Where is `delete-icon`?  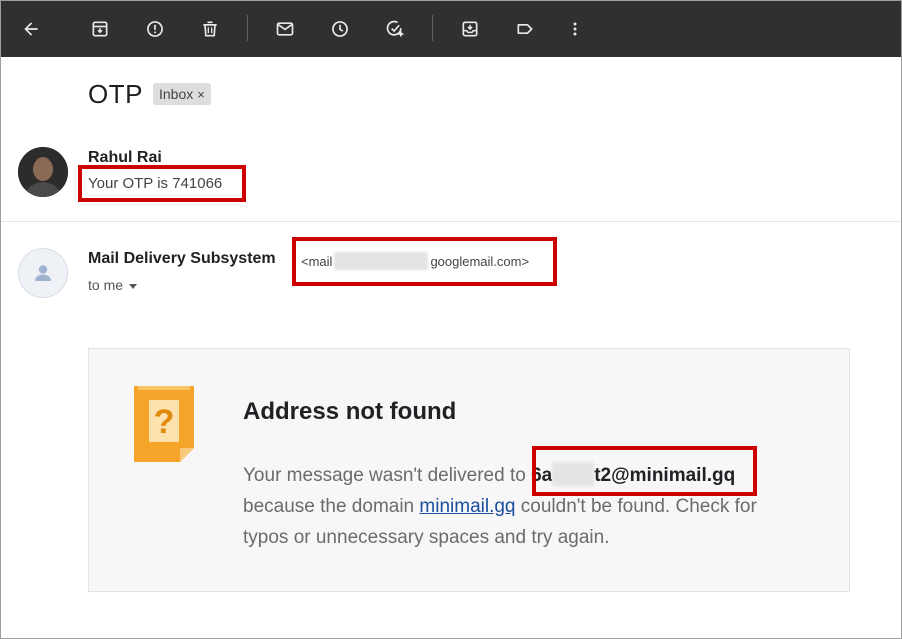
delete-icon is located at coordinates (210, 29).